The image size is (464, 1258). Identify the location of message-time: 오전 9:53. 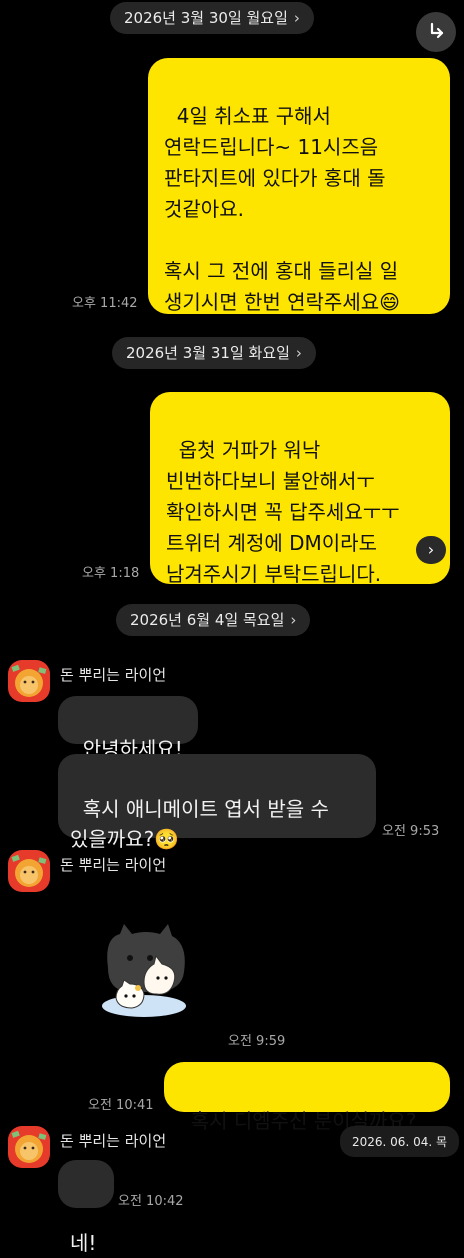
(411, 831).